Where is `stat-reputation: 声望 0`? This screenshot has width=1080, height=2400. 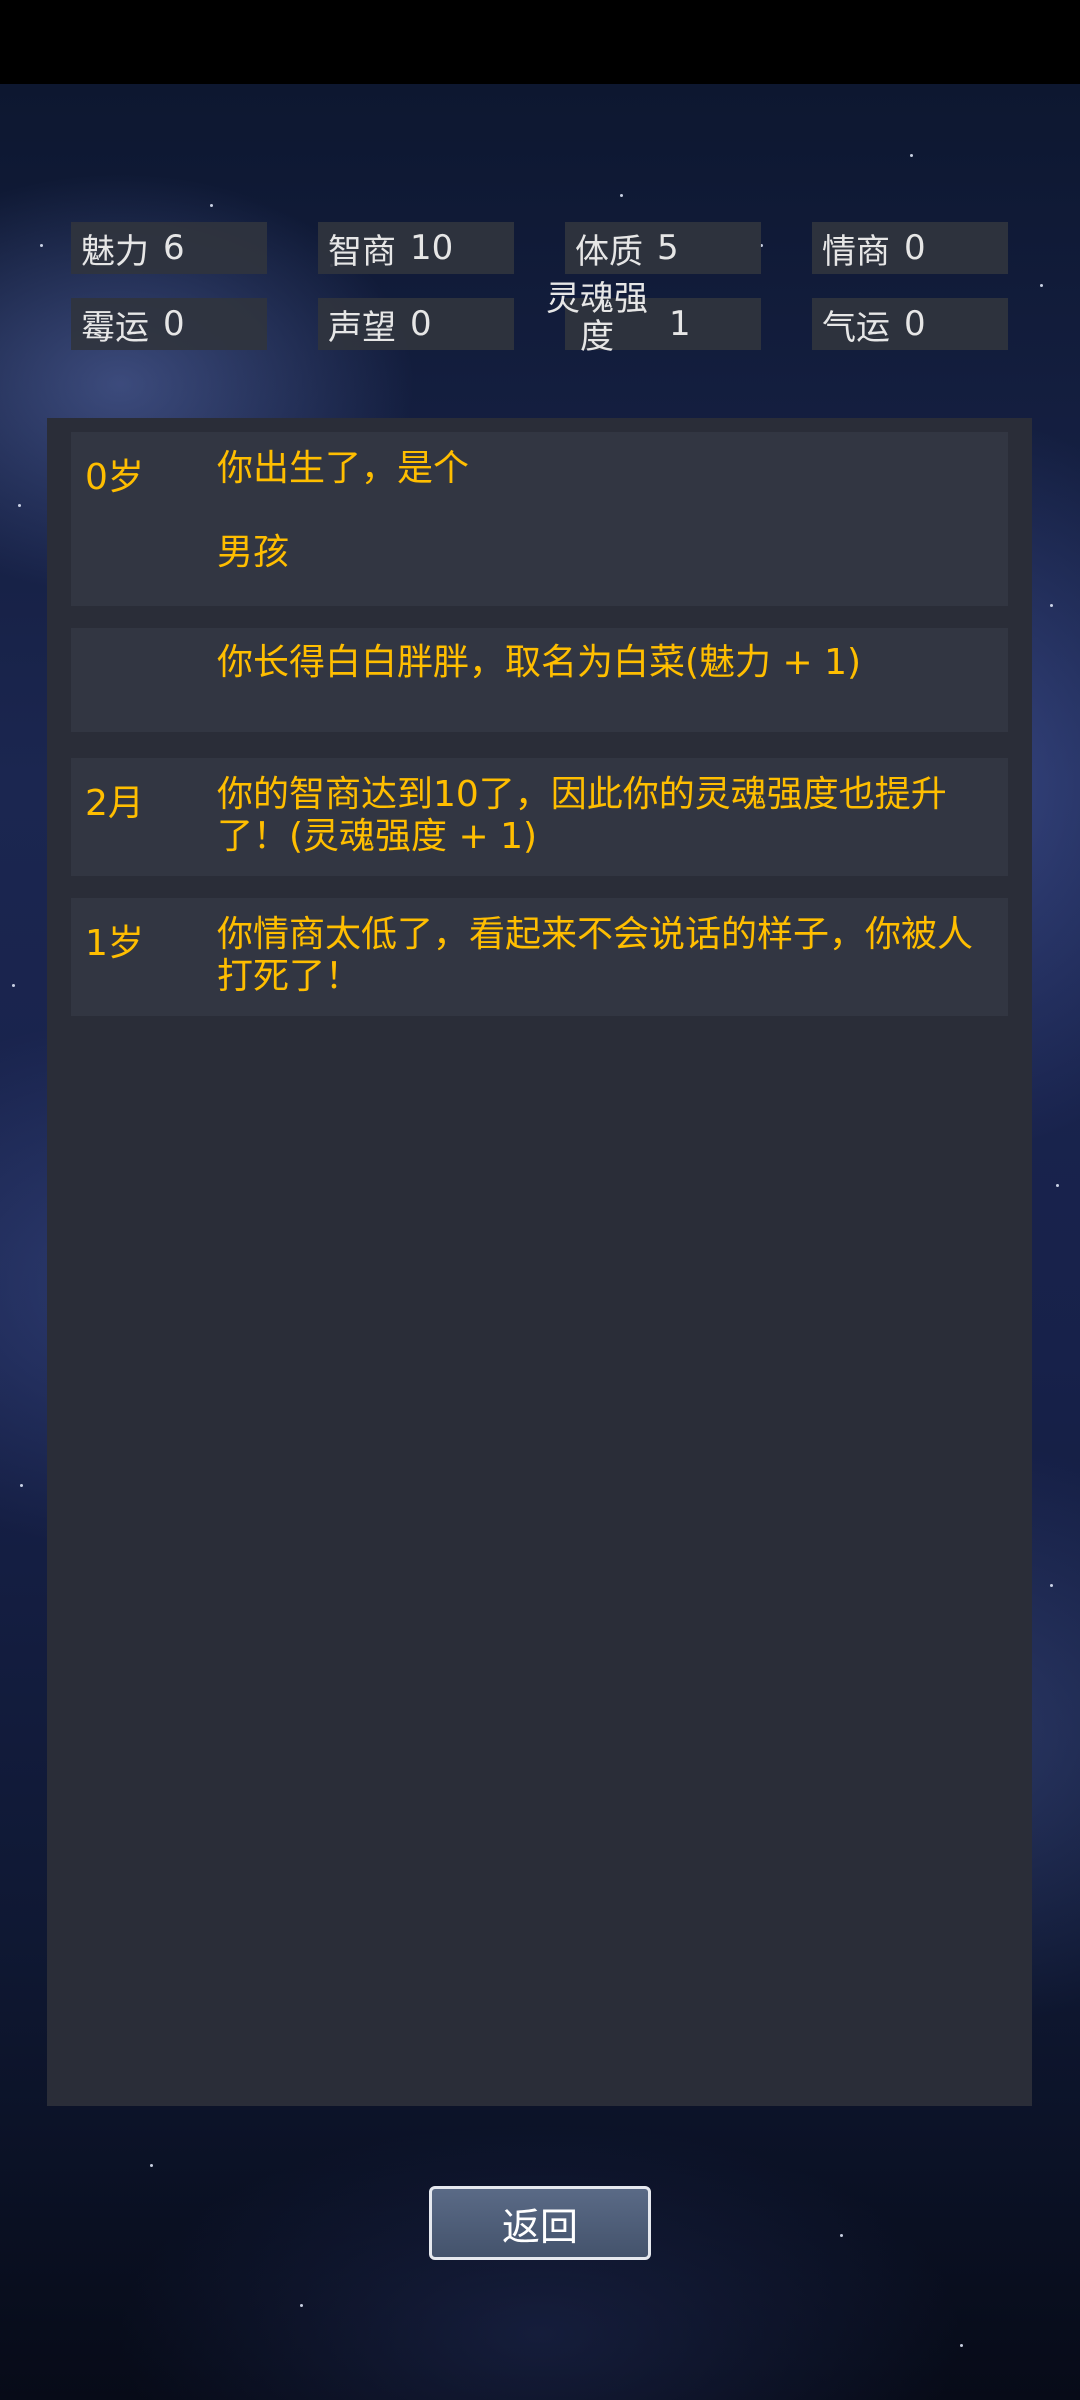 stat-reputation: 声望 0 is located at coordinates (416, 324).